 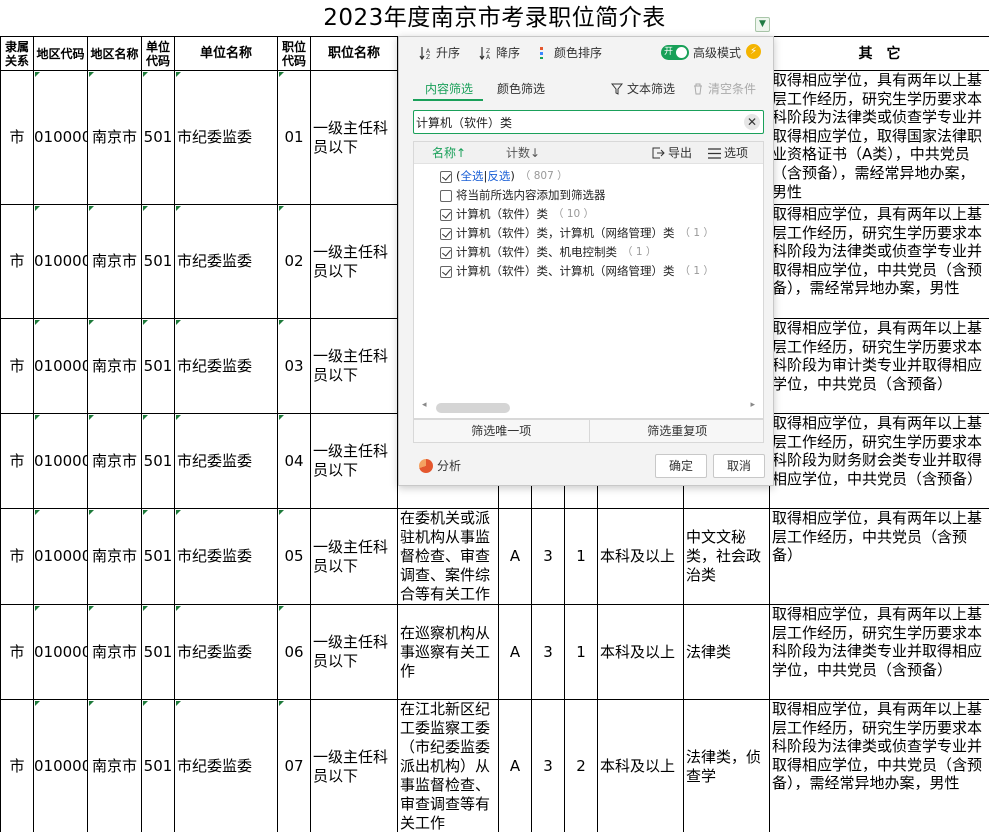 What do you see at coordinates (424, 405) in the screenshot?
I see `scroll-left-icon: ◂` at bounding box center [424, 405].